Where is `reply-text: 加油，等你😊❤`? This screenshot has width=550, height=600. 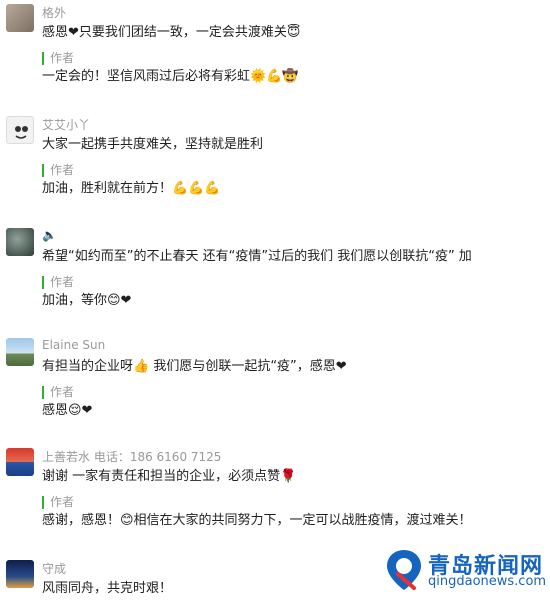
reply-text: 加油，等你😊❤ is located at coordinates (87, 300).